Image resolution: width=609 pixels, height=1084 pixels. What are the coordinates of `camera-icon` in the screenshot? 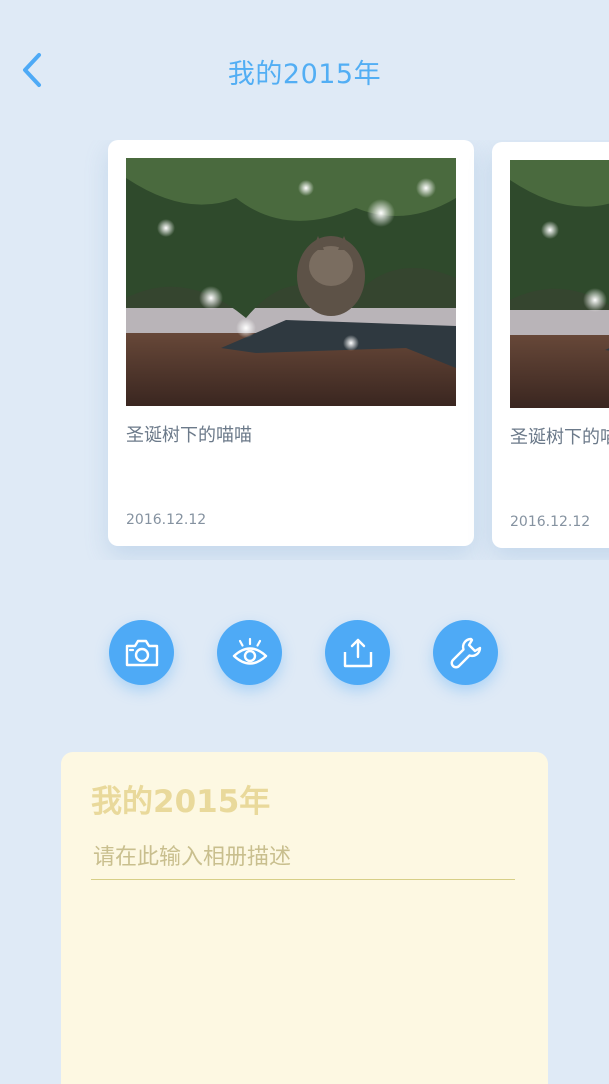 It's located at (141, 652).